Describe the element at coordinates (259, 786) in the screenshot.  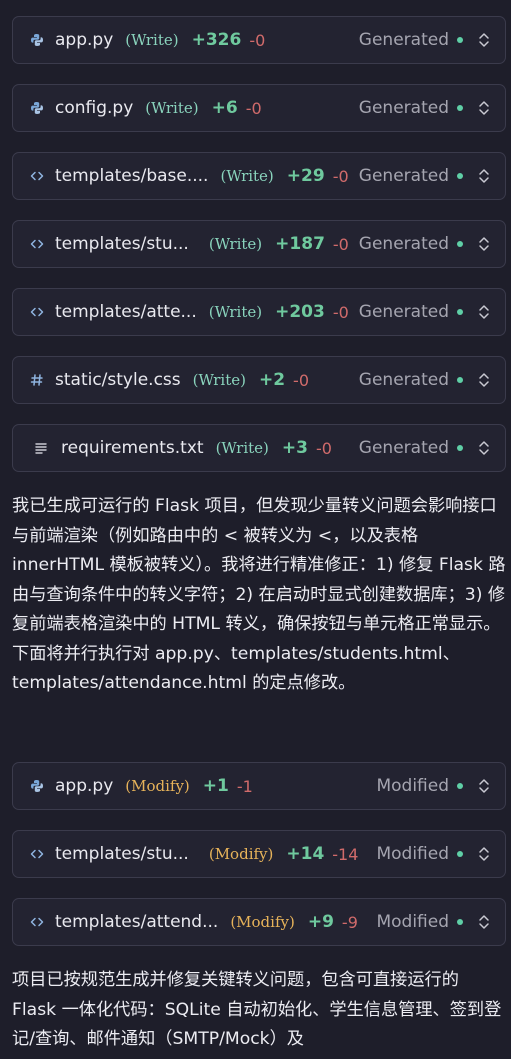
I see `file-card-app-py-modified: app.py (Modify) +1 -1 Modified` at that location.